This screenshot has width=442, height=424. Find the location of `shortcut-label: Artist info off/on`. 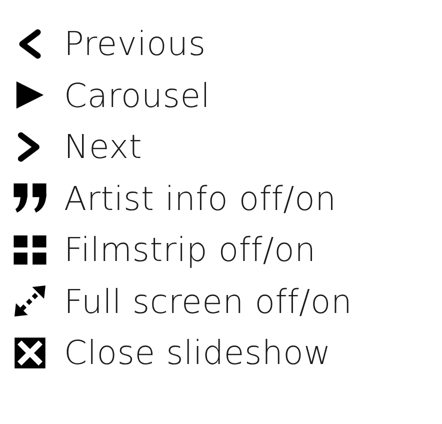

shortcut-label: Artist info off/on is located at coordinates (200, 198).